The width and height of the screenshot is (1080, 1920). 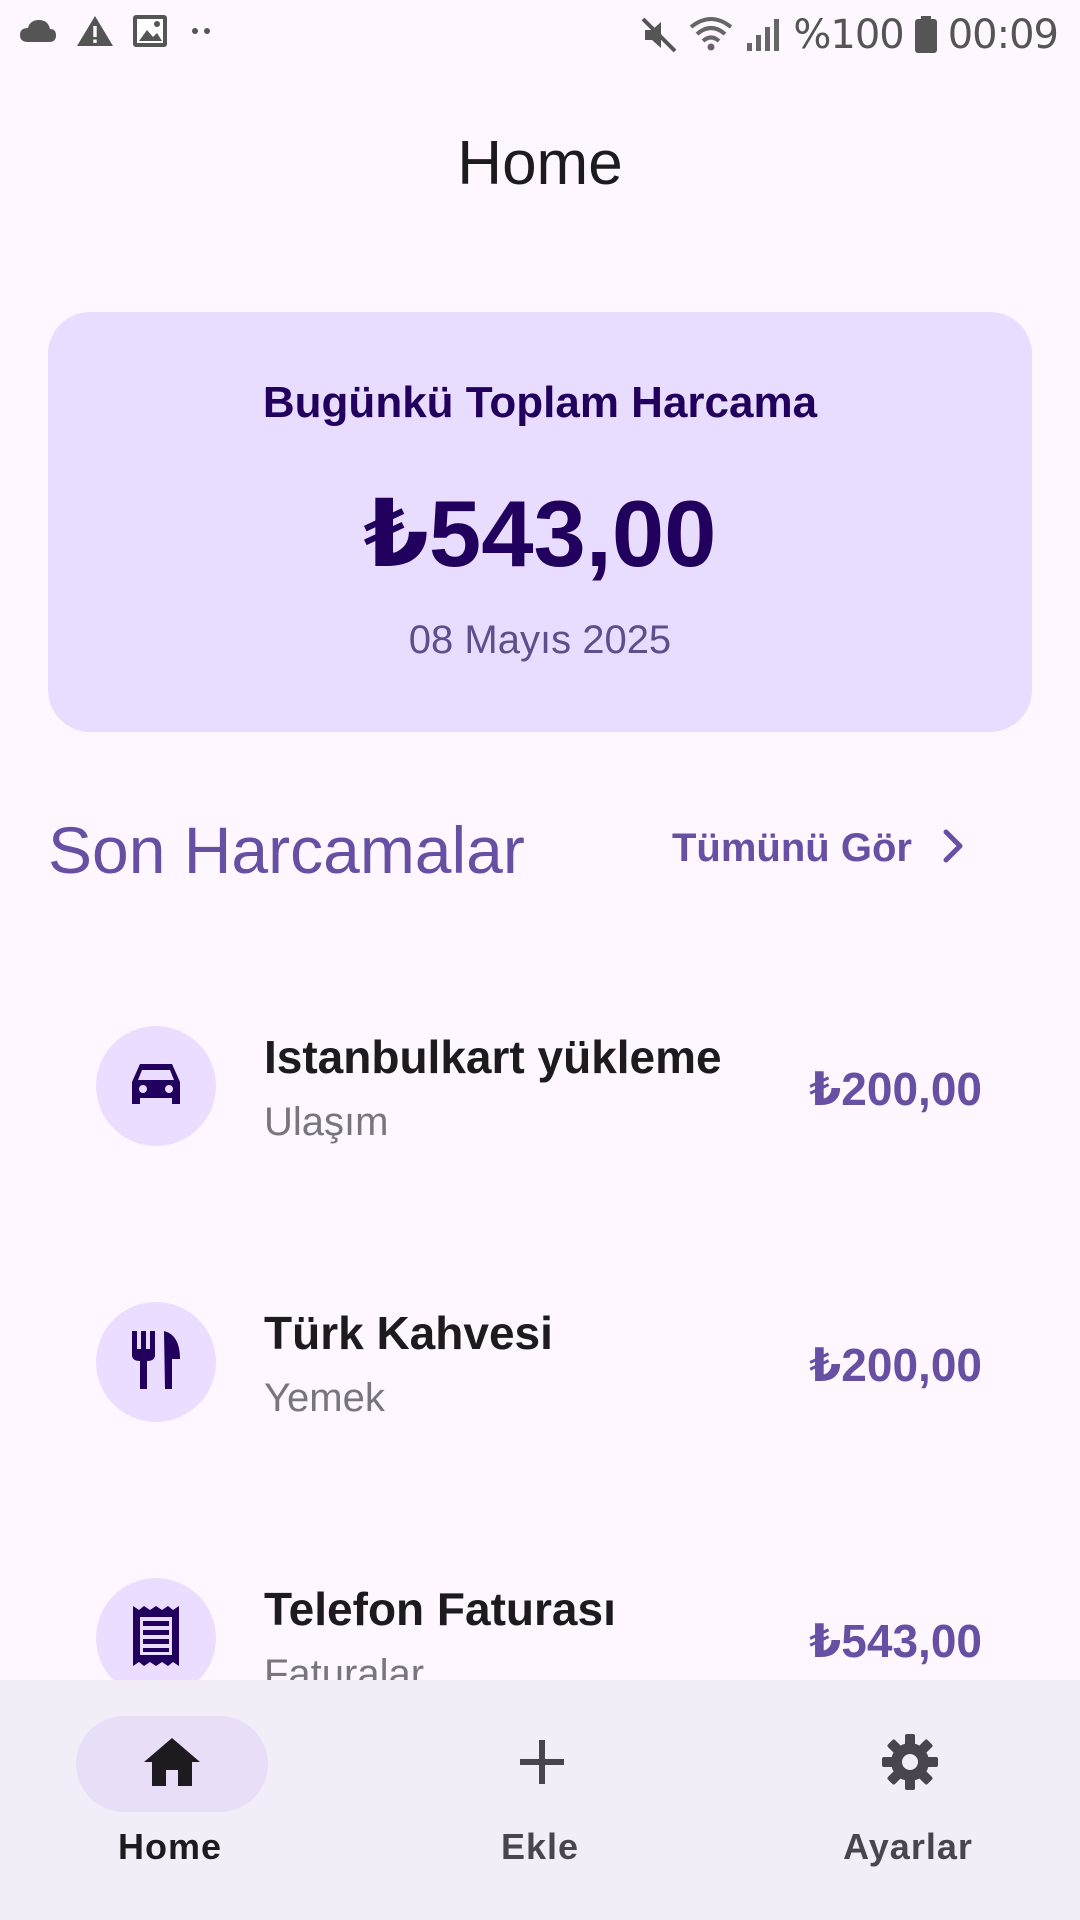 I want to click on mute-icon, so click(x=659, y=35).